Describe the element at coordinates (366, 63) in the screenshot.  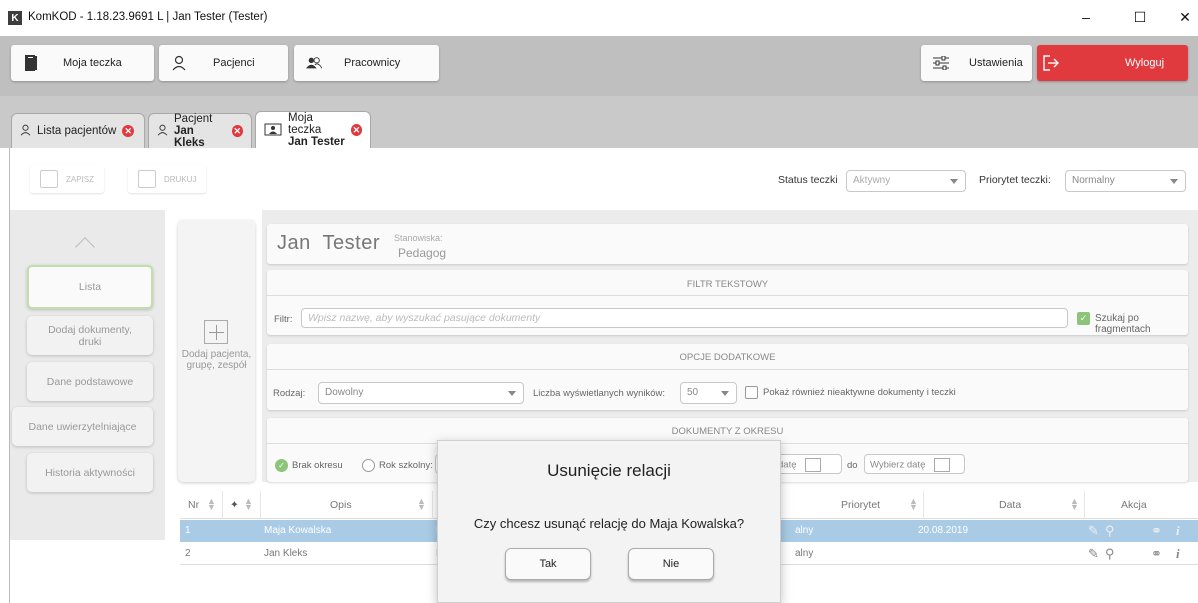
I see `nav-pracownicy-button: Pracownicy` at that location.